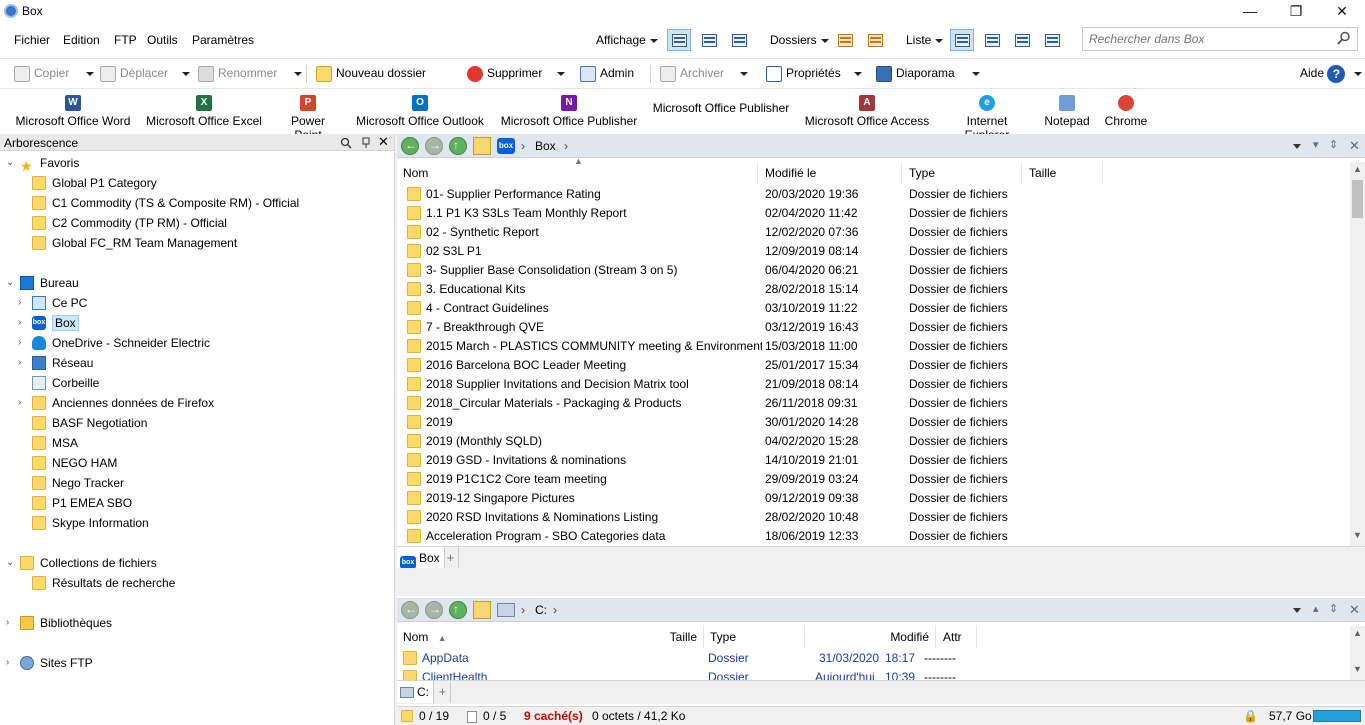 This screenshot has width=1365, height=725. I want to click on tree-favoris: ⌄ ★ Favoris, so click(42, 163).